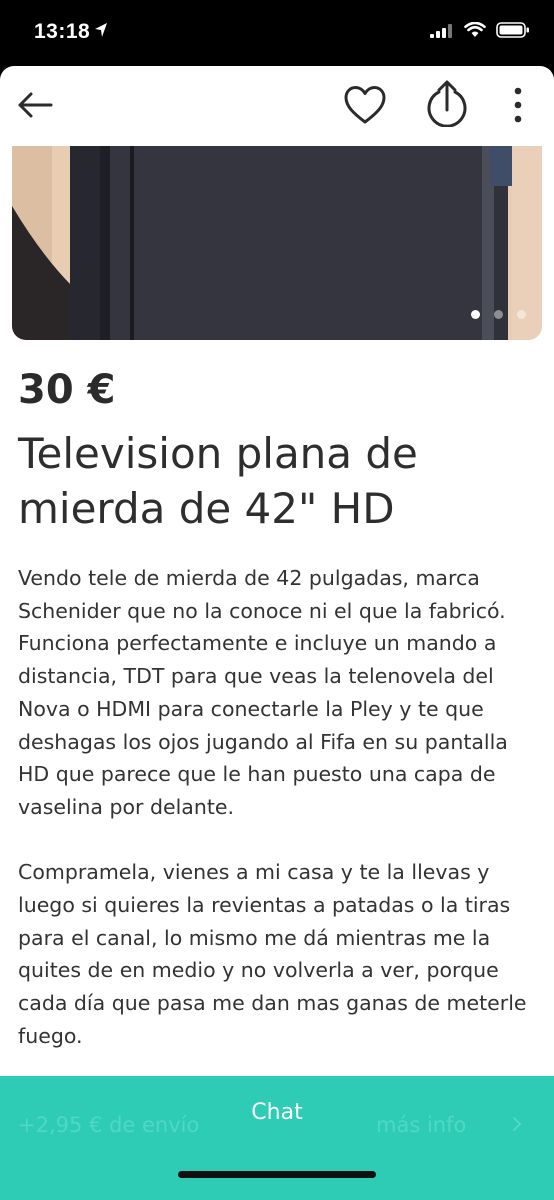 This screenshot has height=1200, width=554. I want to click on product-price: 30 €, so click(67, 390).